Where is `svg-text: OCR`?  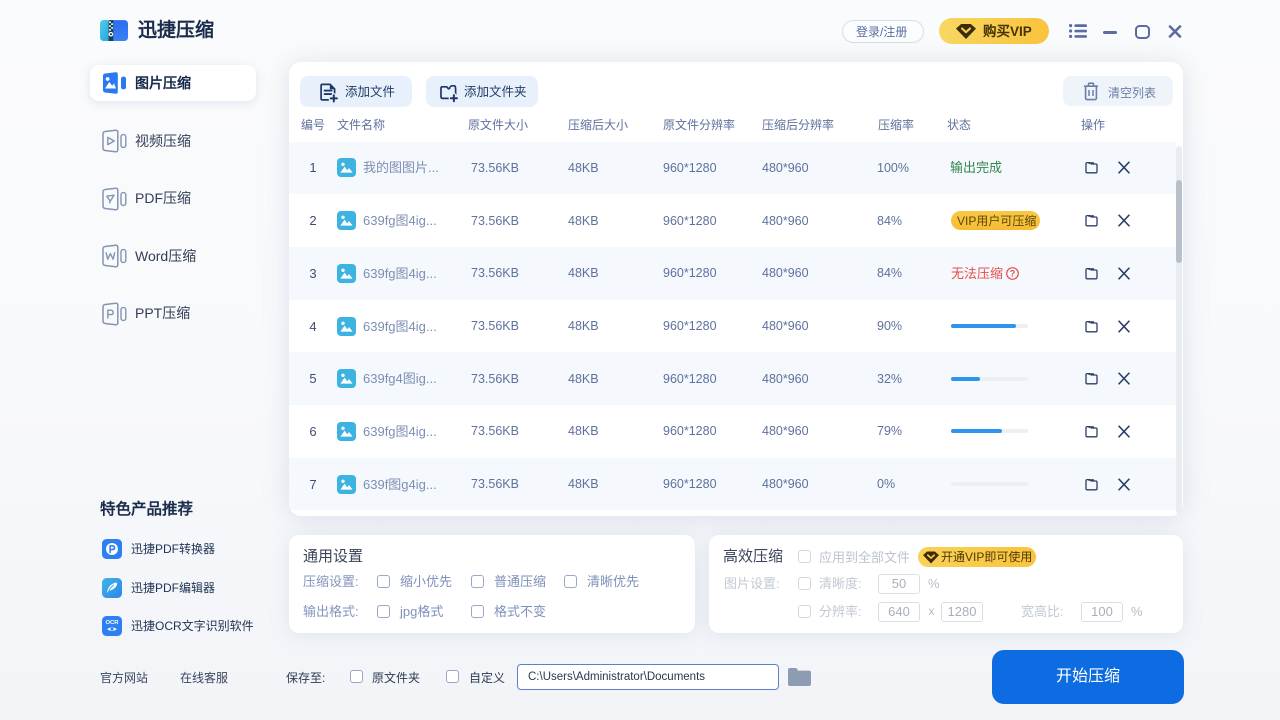
svg-text: OCR is located at coordinates (112, 623).